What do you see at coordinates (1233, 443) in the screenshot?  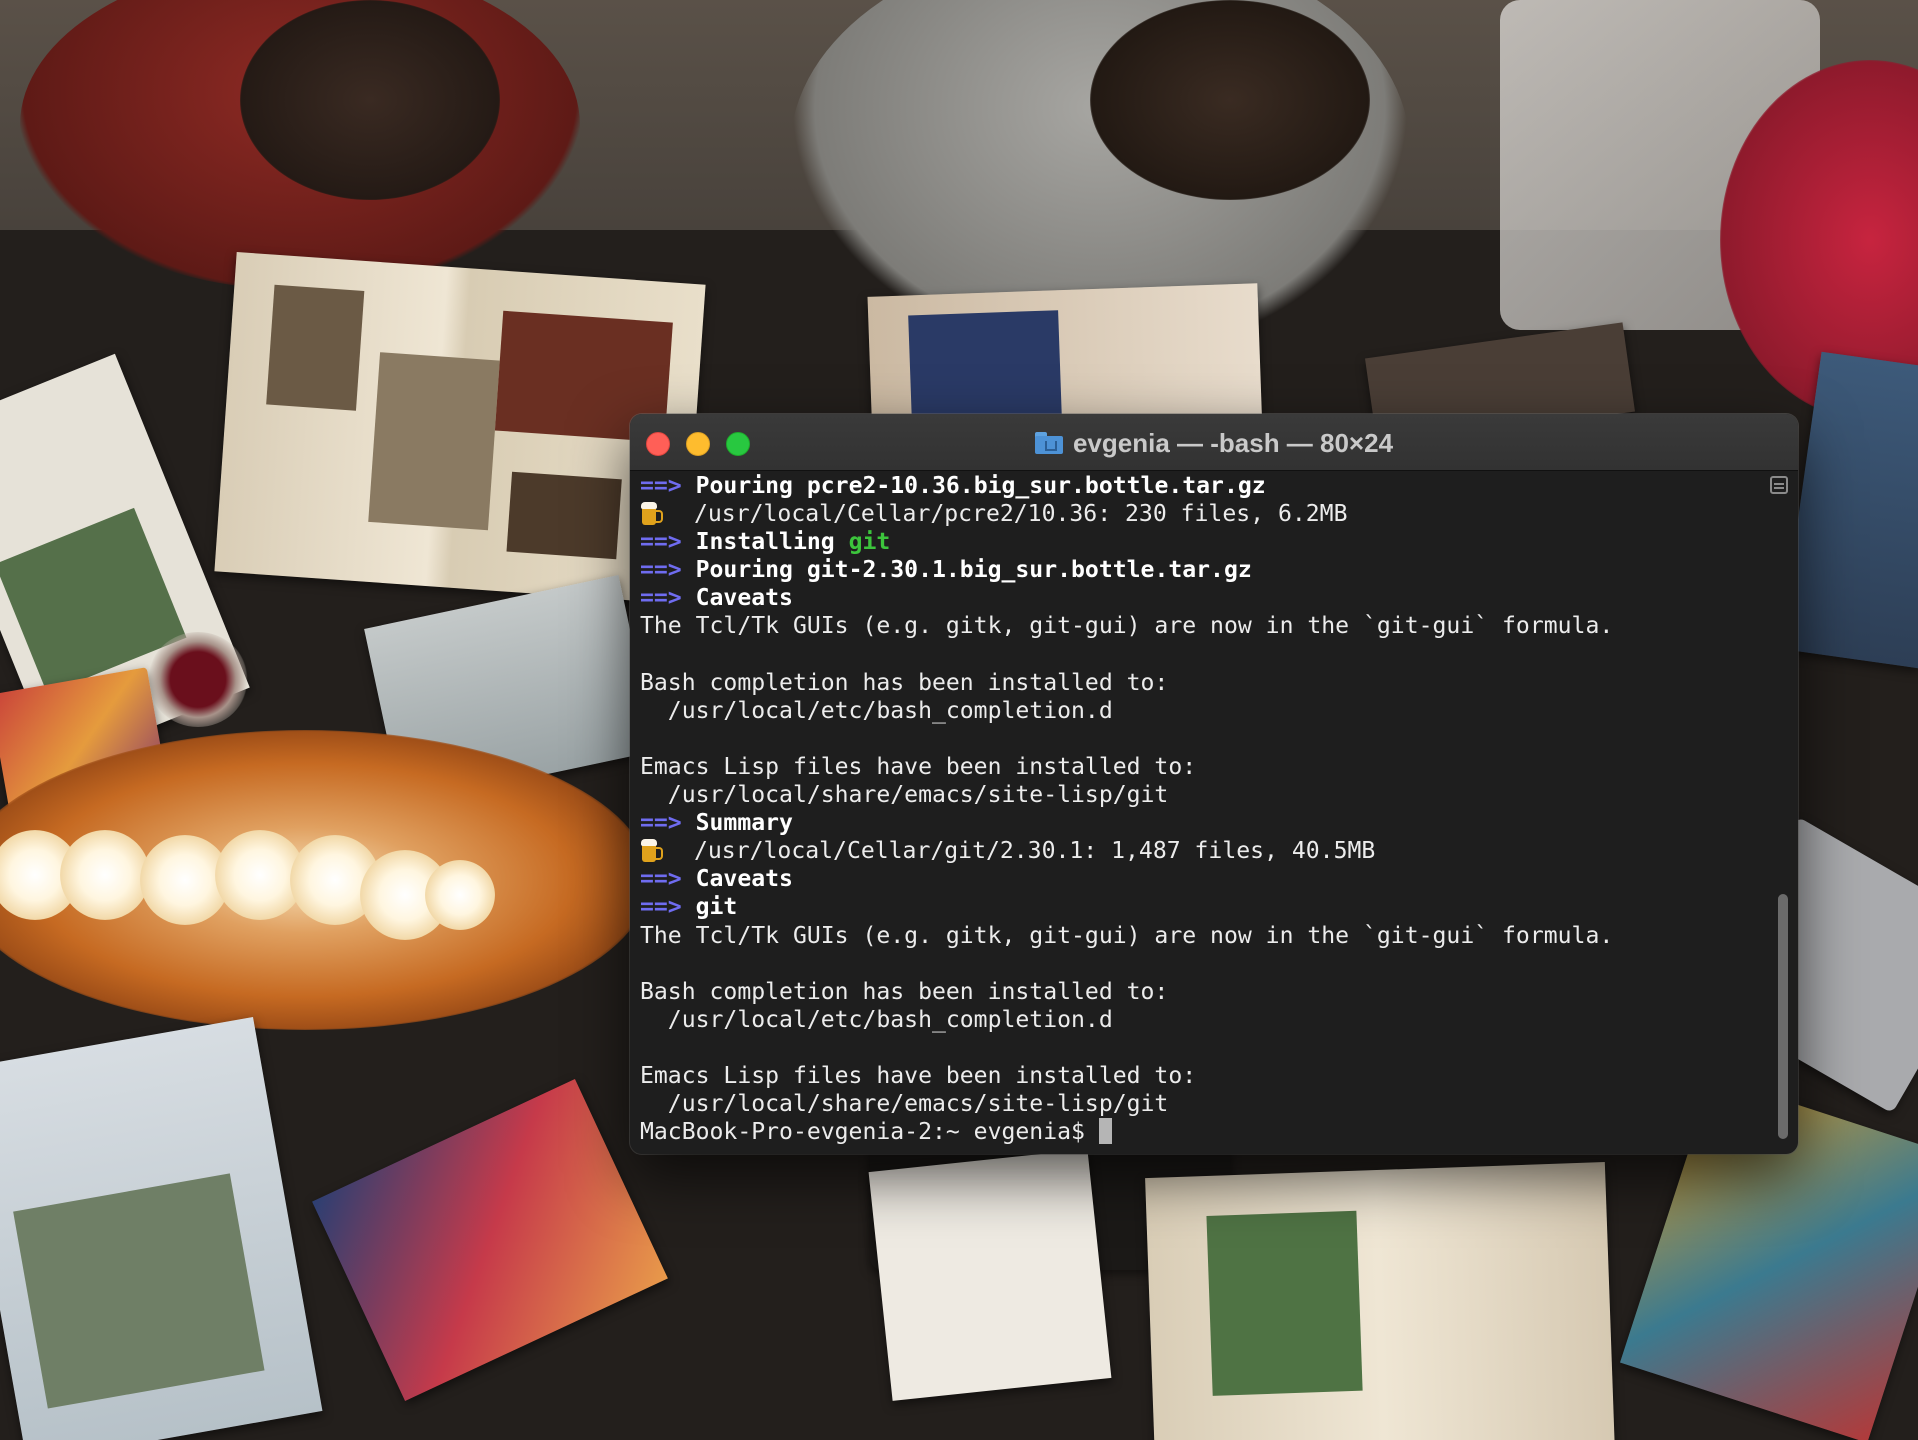 I see `window-title-text: evgenia — -bash — 80×24` at bounding box center [1233, 443].